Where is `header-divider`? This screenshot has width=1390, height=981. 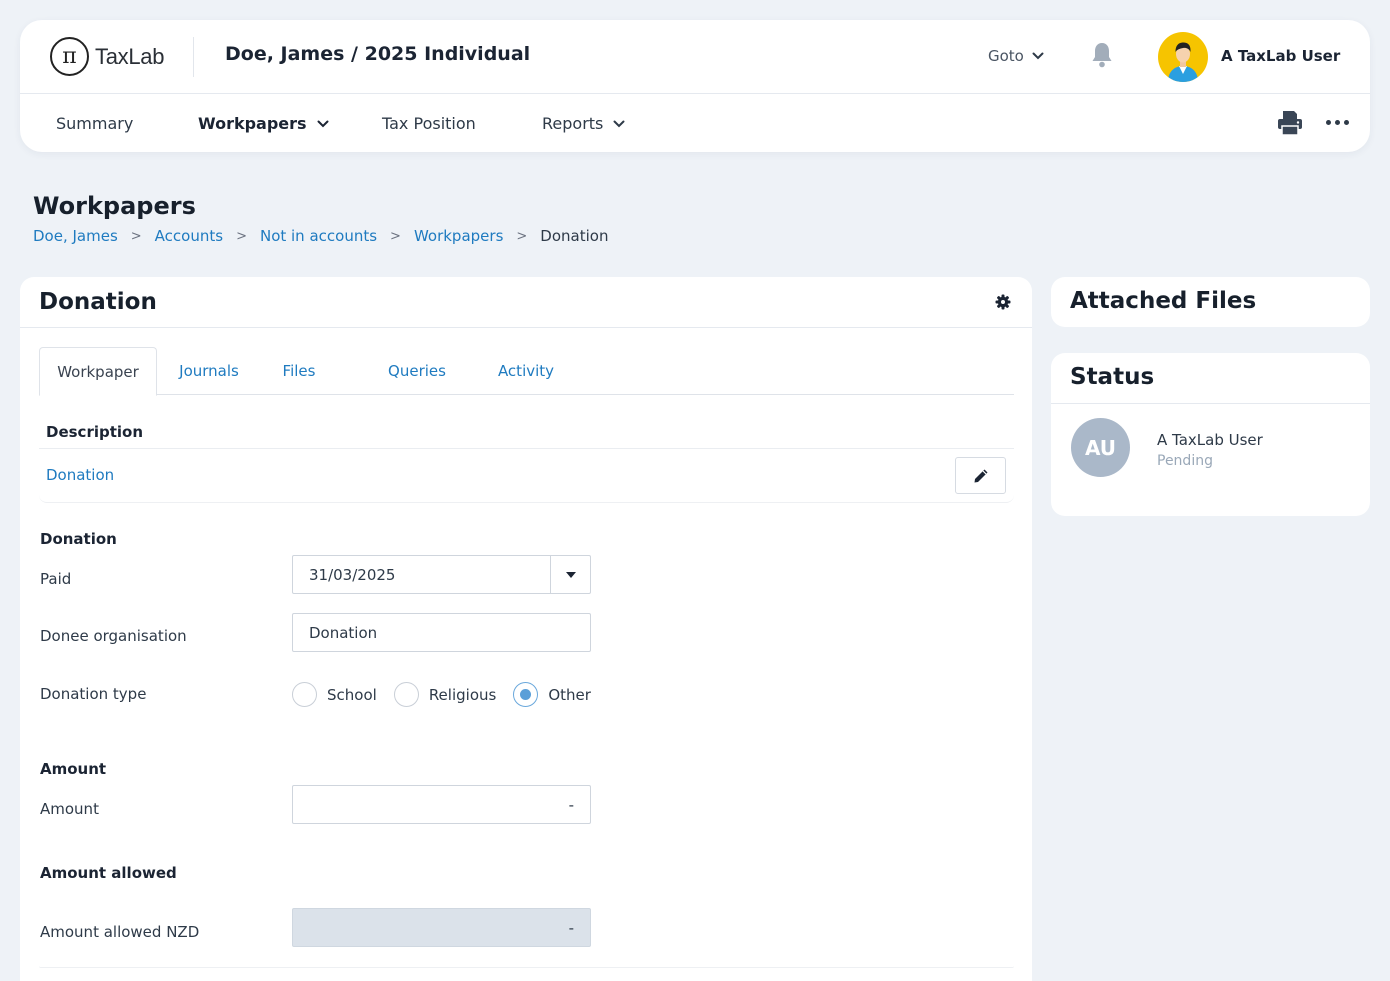
header-divider is located at coordinates (193, 57).